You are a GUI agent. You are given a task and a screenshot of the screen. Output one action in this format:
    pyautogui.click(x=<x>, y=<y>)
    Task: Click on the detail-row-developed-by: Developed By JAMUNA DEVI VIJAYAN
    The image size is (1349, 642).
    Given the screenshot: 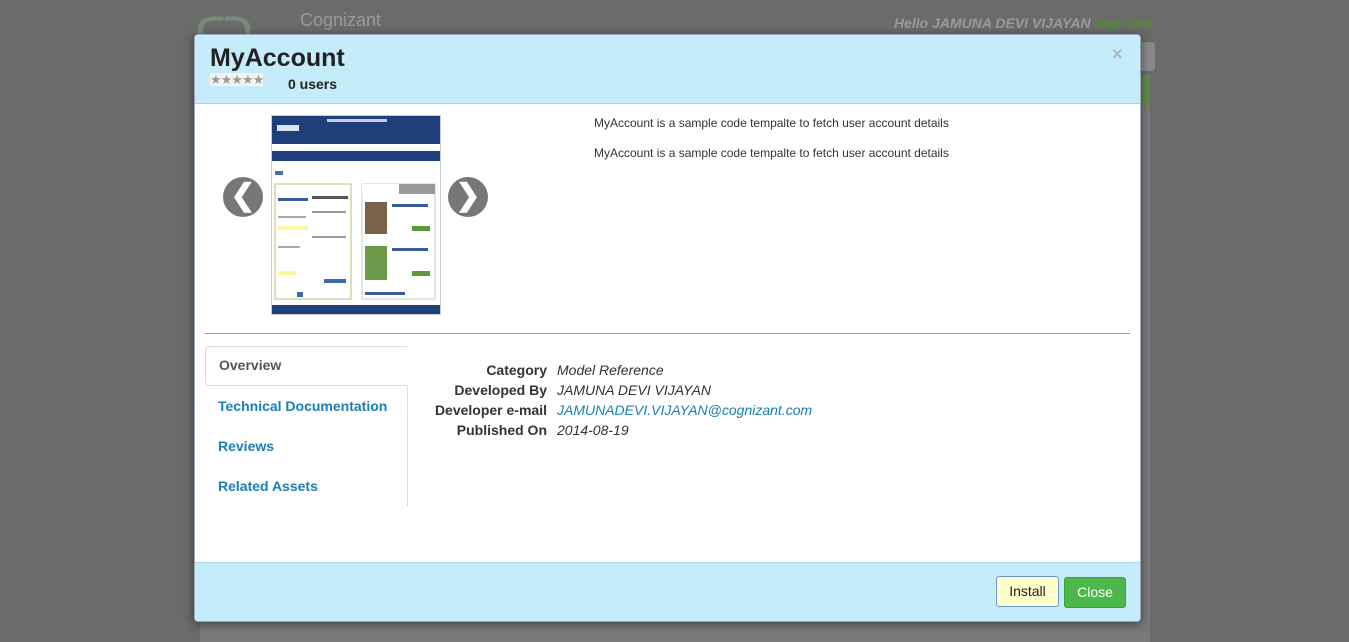 What is the action you would take?
    pyautogui.click(x=616, y=390)
    